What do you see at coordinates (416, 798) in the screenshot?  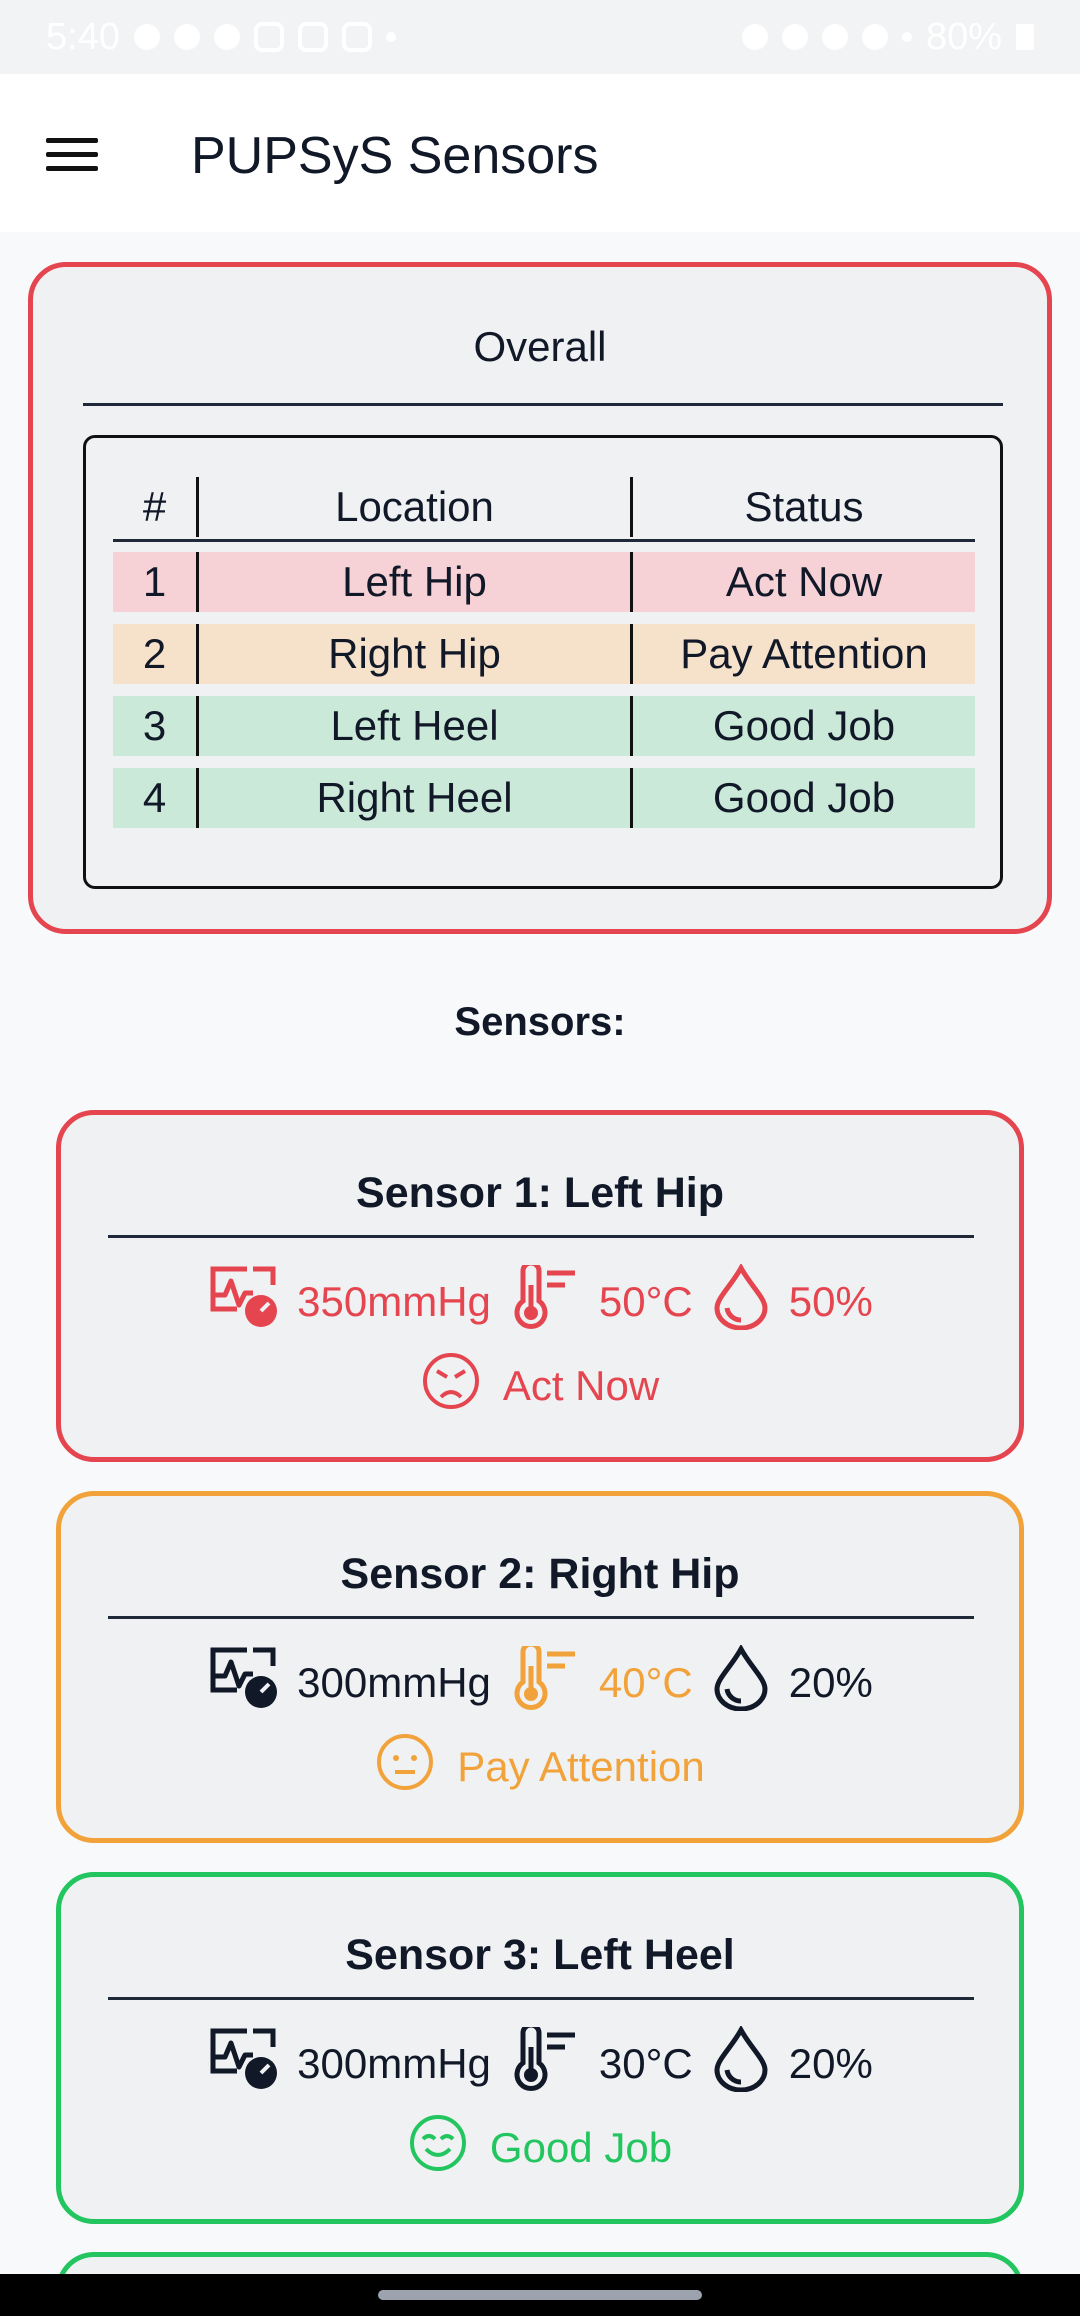 I see `row-location: Right Heel` at bounding box center [416, 798].